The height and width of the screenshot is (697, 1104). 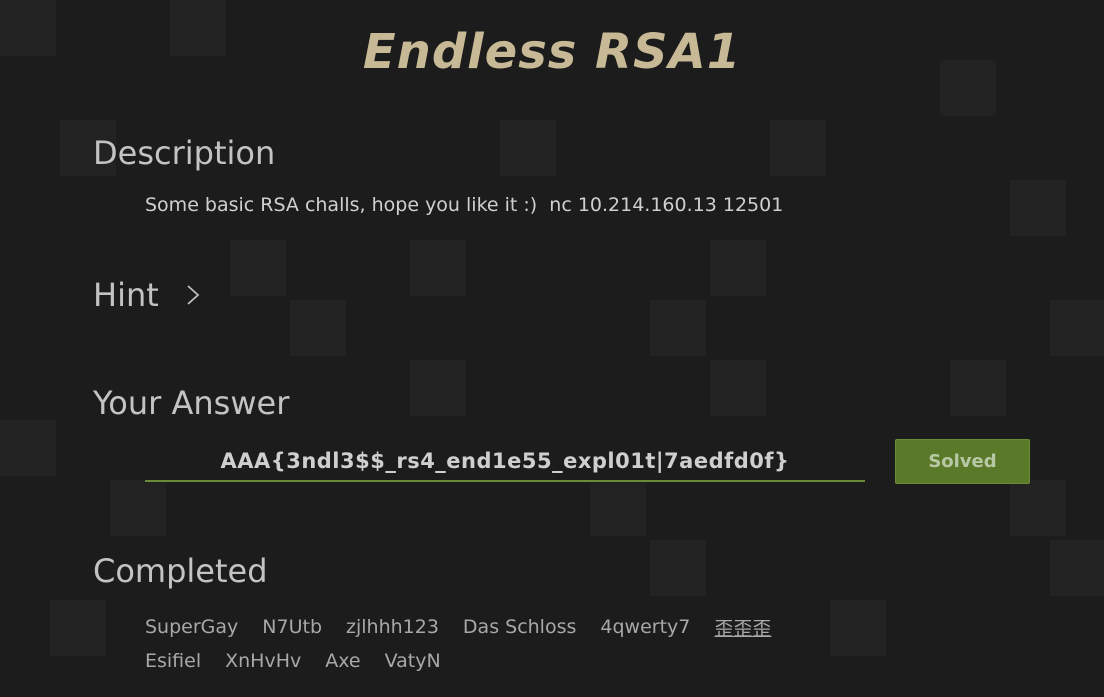 I want to click on description-heading: Description, so click(x=184, y=153).